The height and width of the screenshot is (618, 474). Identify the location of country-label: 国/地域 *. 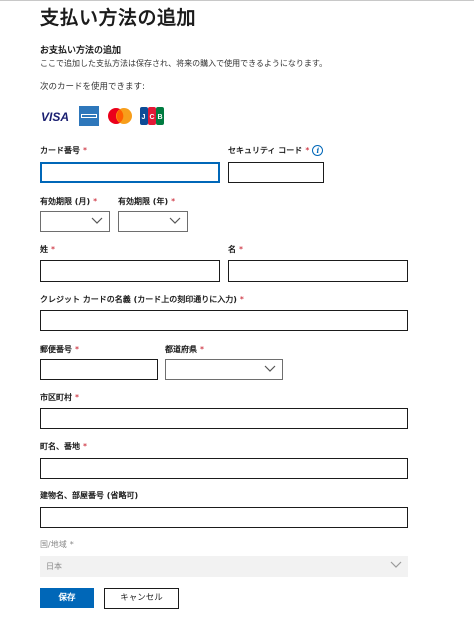
(57, 544).